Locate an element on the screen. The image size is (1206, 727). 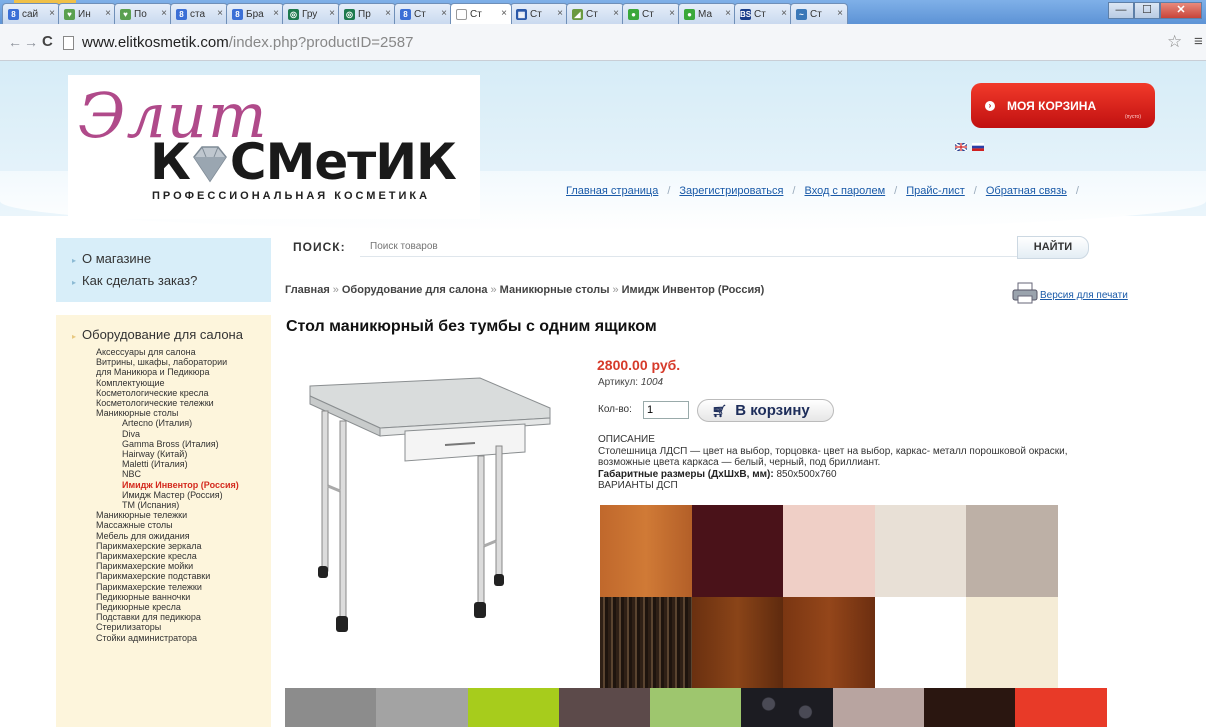
browser-menu-icon: ≡ is located at coordinates (1198, 41).